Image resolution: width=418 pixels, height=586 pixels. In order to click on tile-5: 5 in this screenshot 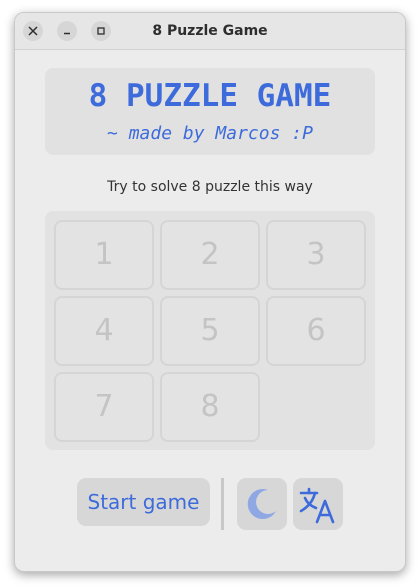, I will do `click(210, 331)`.